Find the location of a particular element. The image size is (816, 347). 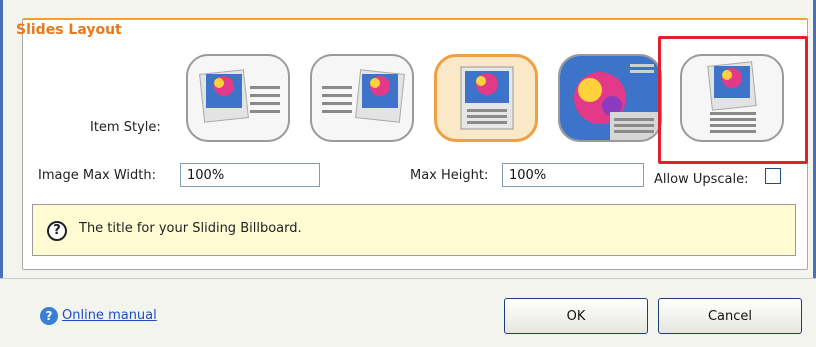

selection-highlight-box is located at coordinates (733, 100).